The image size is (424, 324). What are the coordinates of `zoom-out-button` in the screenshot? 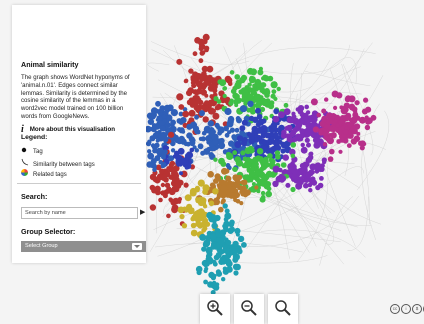 It's located at (249, 309).